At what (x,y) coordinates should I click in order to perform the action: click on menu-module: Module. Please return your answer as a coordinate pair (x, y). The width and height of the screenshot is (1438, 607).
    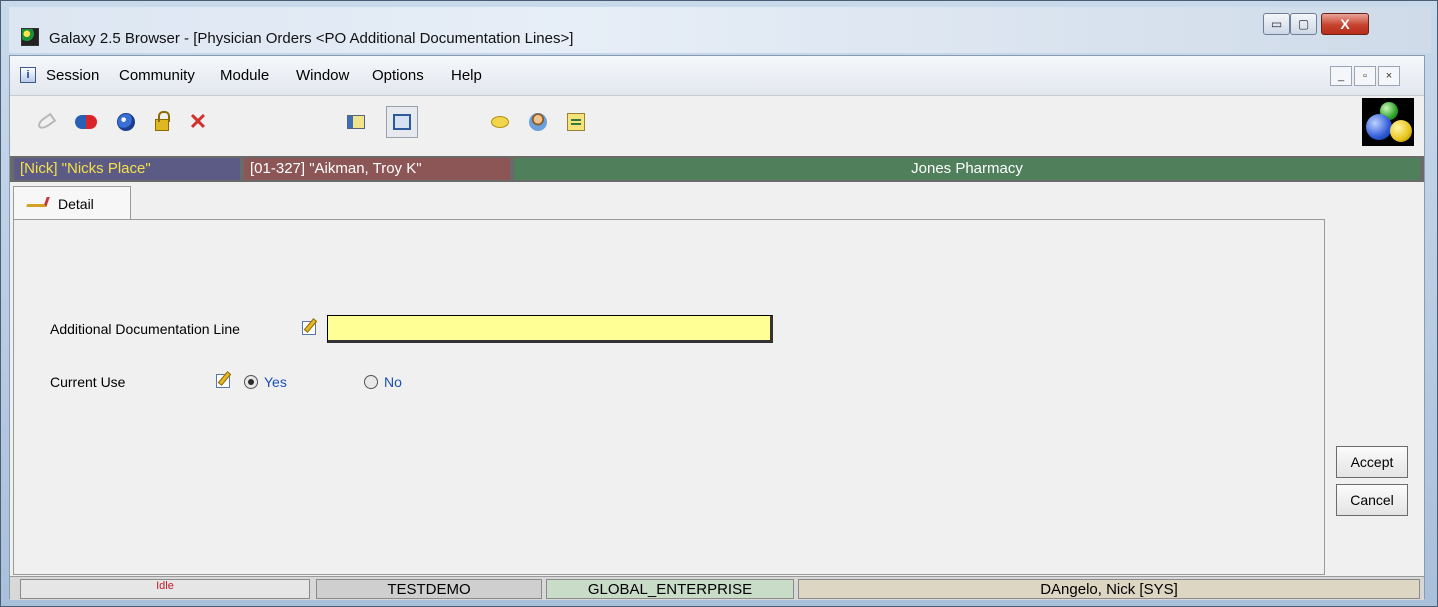
    Looking at the image, I should click on (244, 75).